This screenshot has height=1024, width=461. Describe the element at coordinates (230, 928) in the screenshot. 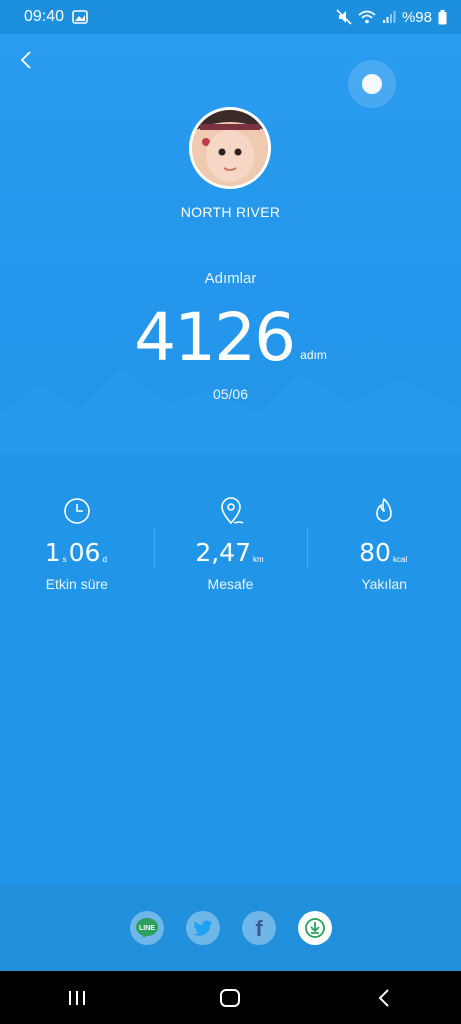

I see `share-bar: LINE f` at that location.